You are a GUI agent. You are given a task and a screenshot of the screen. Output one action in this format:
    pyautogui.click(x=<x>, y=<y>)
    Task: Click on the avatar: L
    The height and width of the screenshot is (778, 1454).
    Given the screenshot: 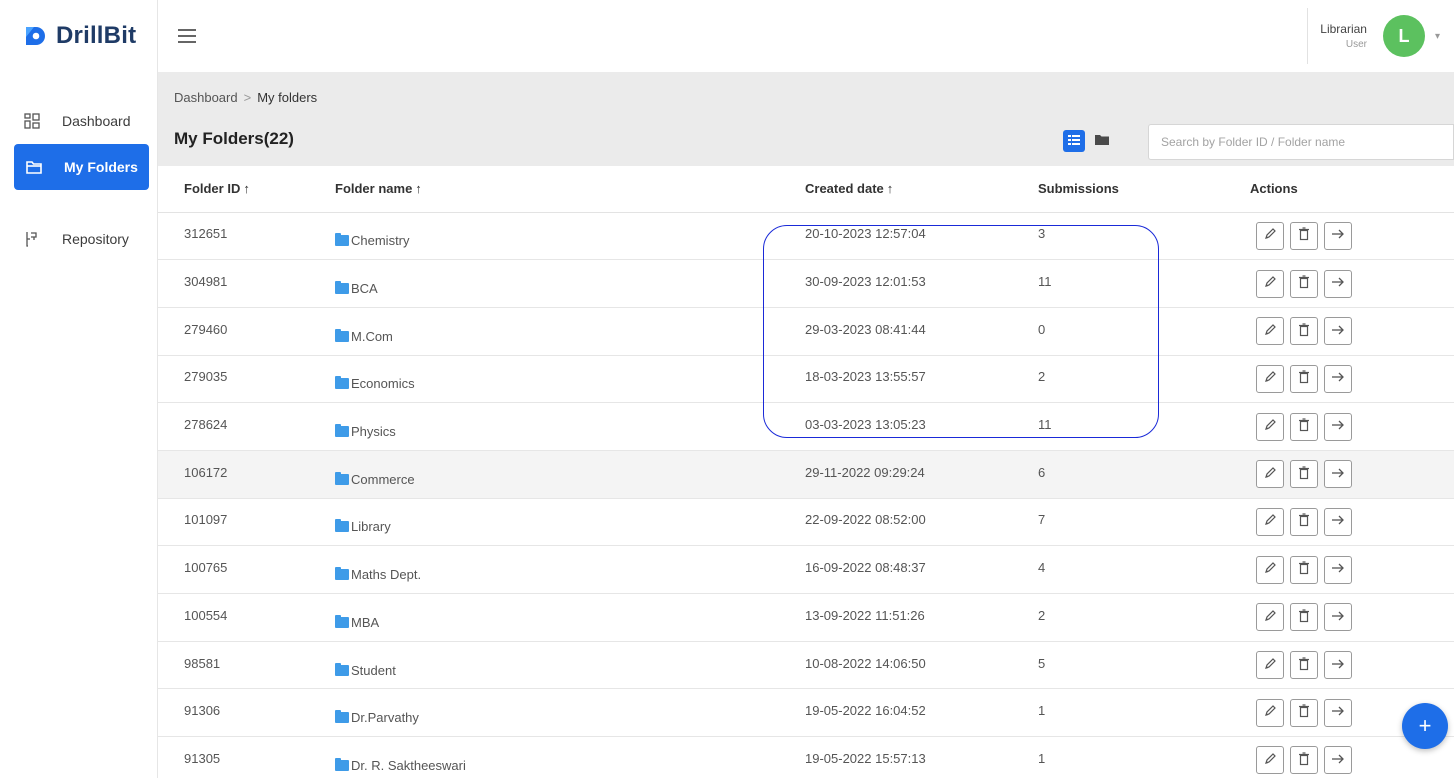 What is the action you would take?
    pyautogui.click(x=1403, y=36)
    